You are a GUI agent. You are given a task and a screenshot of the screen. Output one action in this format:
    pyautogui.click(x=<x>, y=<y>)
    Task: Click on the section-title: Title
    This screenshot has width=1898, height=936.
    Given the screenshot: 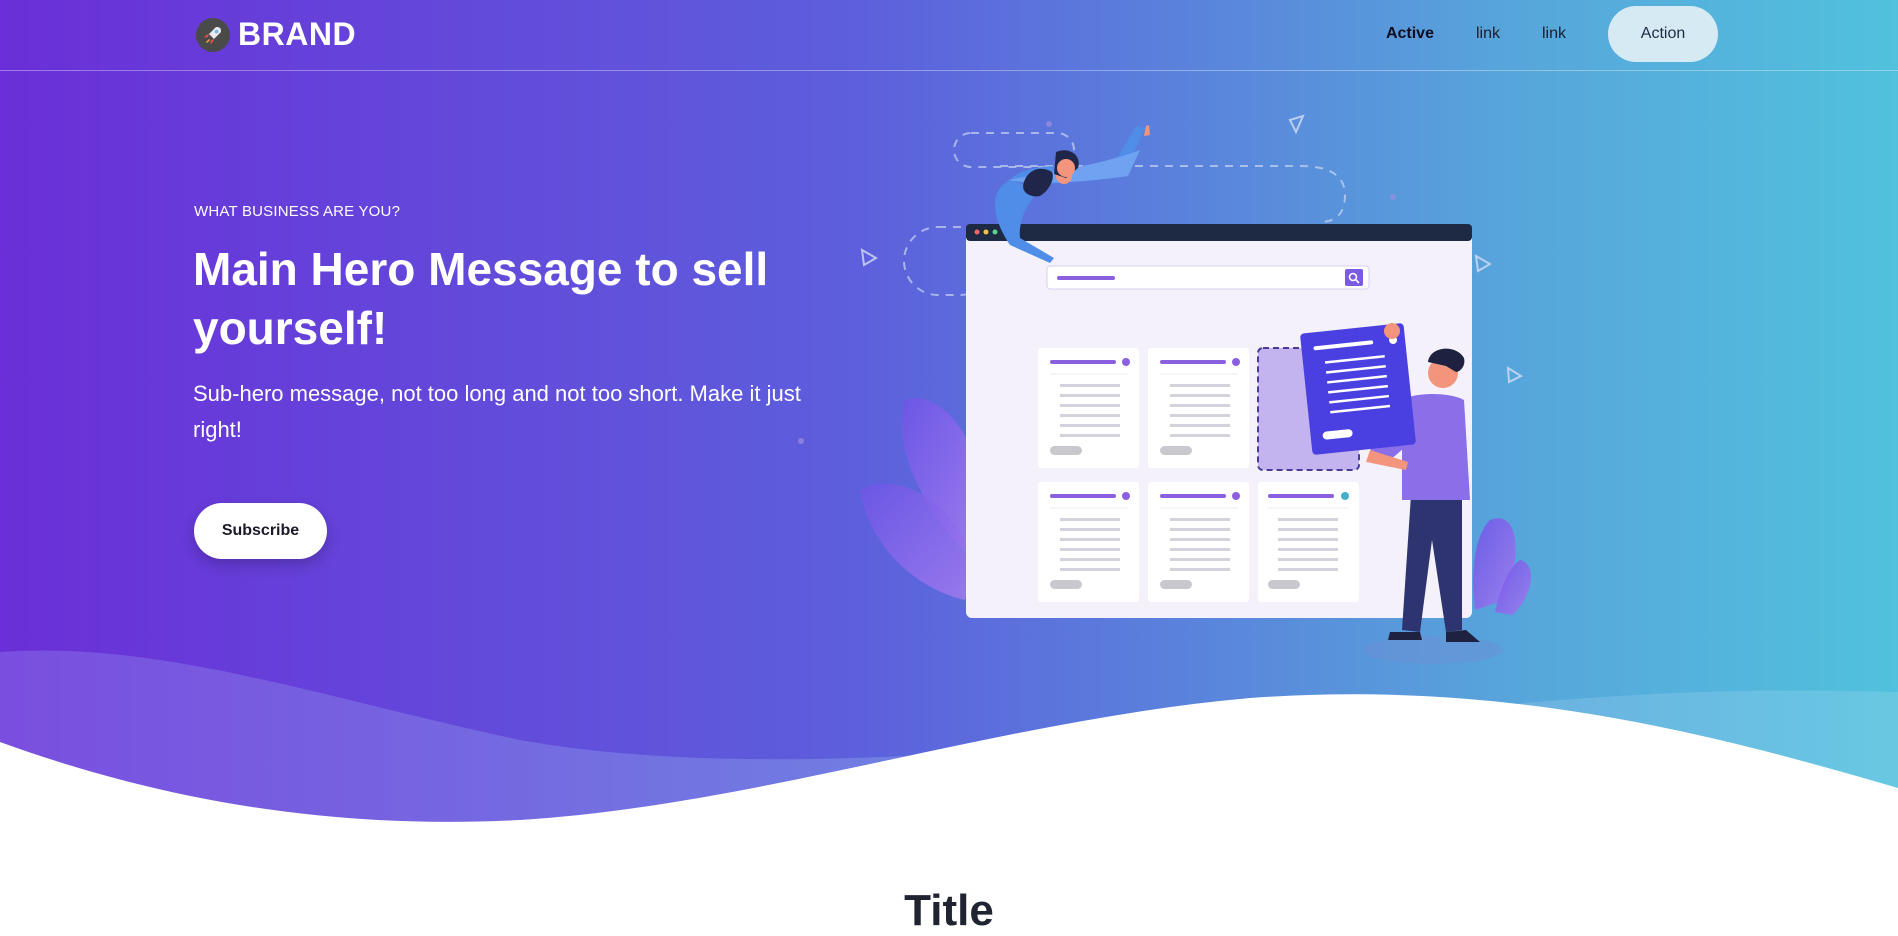 What is the action you would take?
    pyautogui.click(x=949, y=910)
    